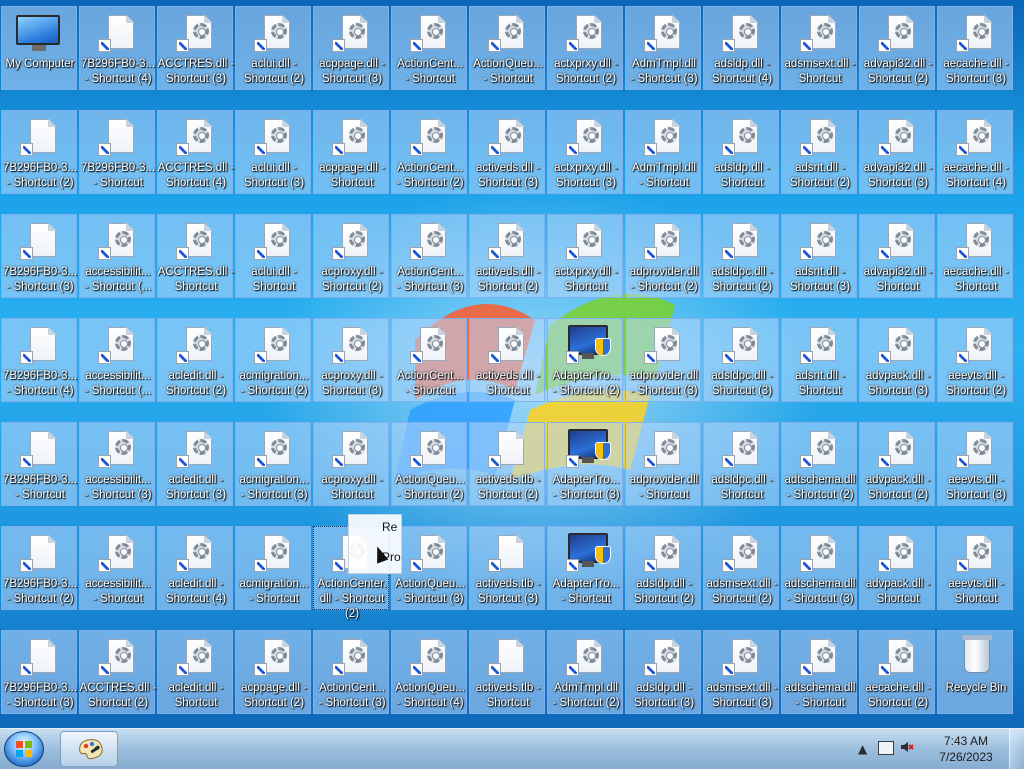 This screenshot has height=769, width=1024. I want to click on desktop-icon: aecache.dll - Shortcut (4), so click(975, 152).